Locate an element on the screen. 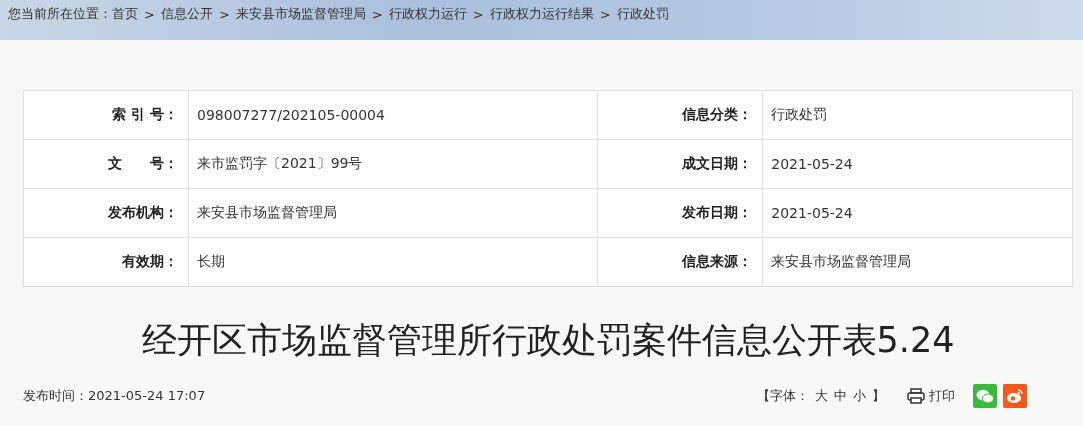  field-label: 索 引 号： is located at coordinates (106, 115).